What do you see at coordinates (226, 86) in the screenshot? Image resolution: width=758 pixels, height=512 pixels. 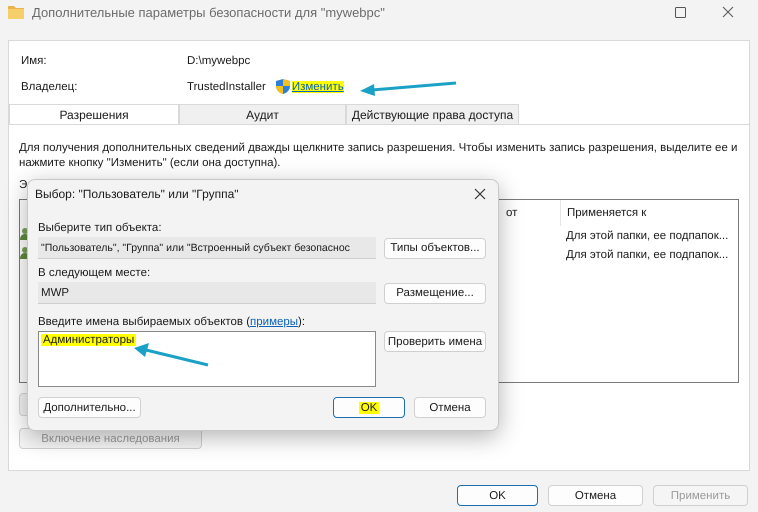 I see `field-value: TrustedInstaller` at bounding box center [226, 86].